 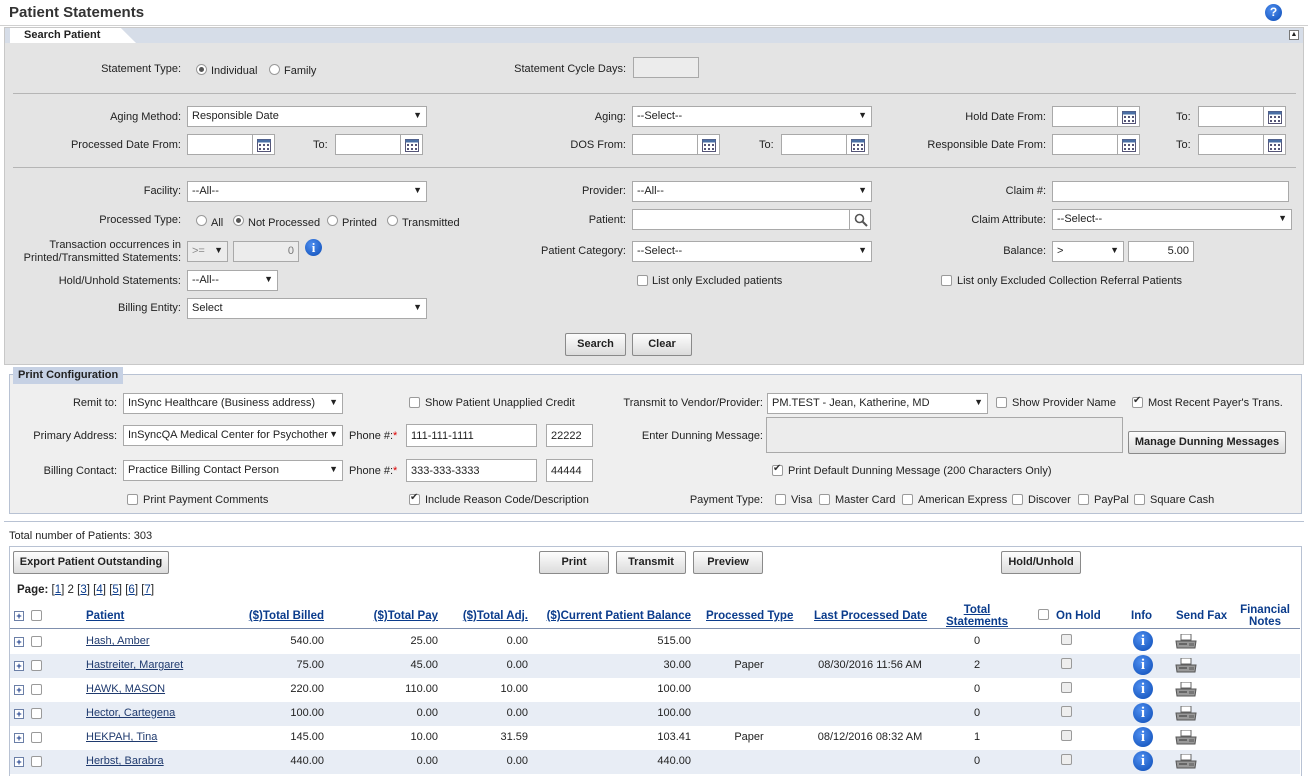 I want to click on transaction-count-input: 0, so click(x=266, y=251).